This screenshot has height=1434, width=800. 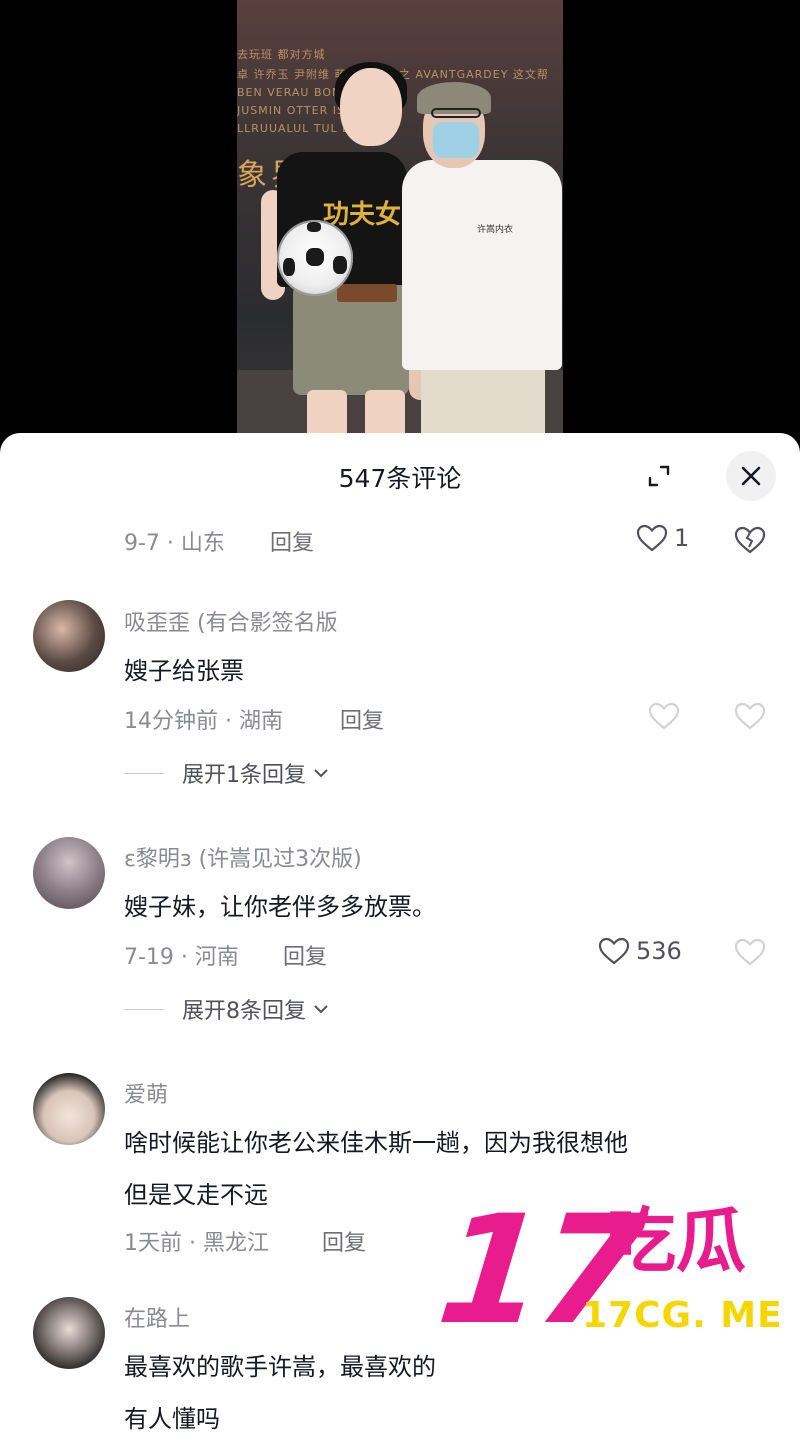 I want to click on expand-icon, so click(x=659, y=476).